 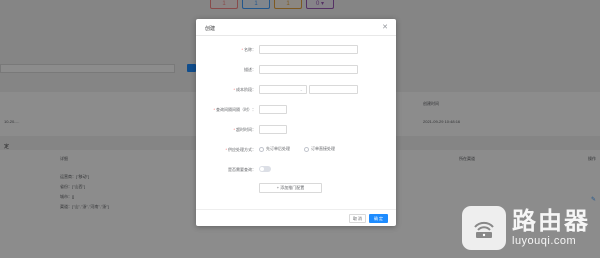 I want to click on add-config-button: + 添加推门配置, so click(x=290, y=188).